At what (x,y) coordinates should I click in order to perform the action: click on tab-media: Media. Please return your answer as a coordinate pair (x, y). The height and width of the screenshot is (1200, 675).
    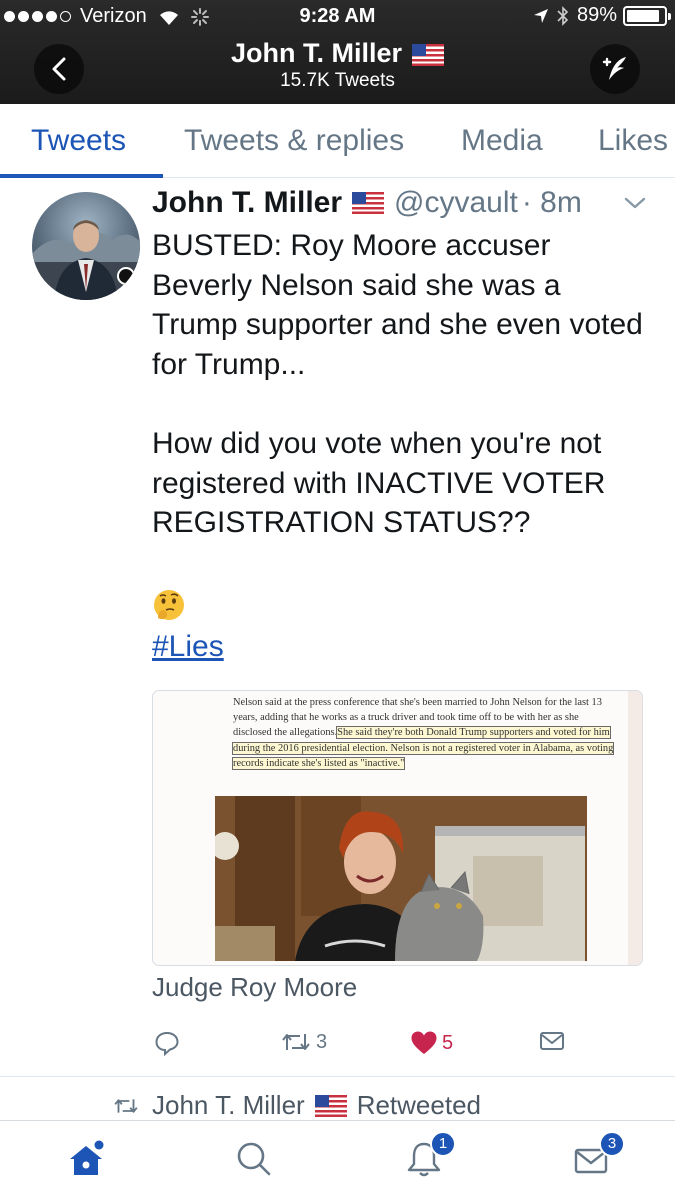
    Looking at the image, I should click on (502, 141).